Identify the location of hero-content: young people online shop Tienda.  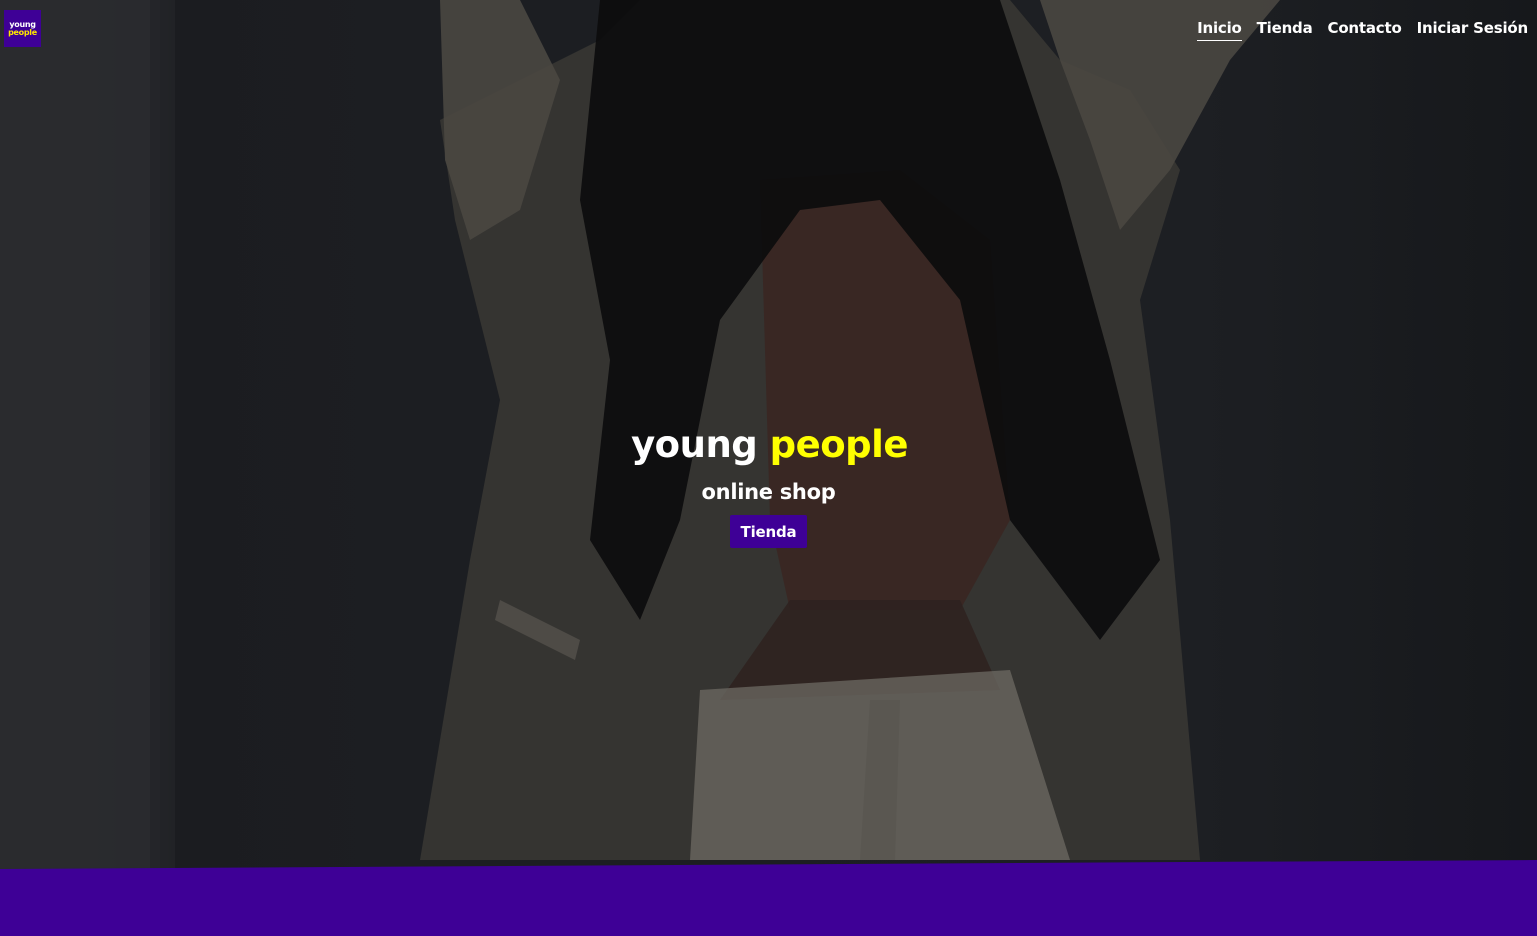
(768, 484).